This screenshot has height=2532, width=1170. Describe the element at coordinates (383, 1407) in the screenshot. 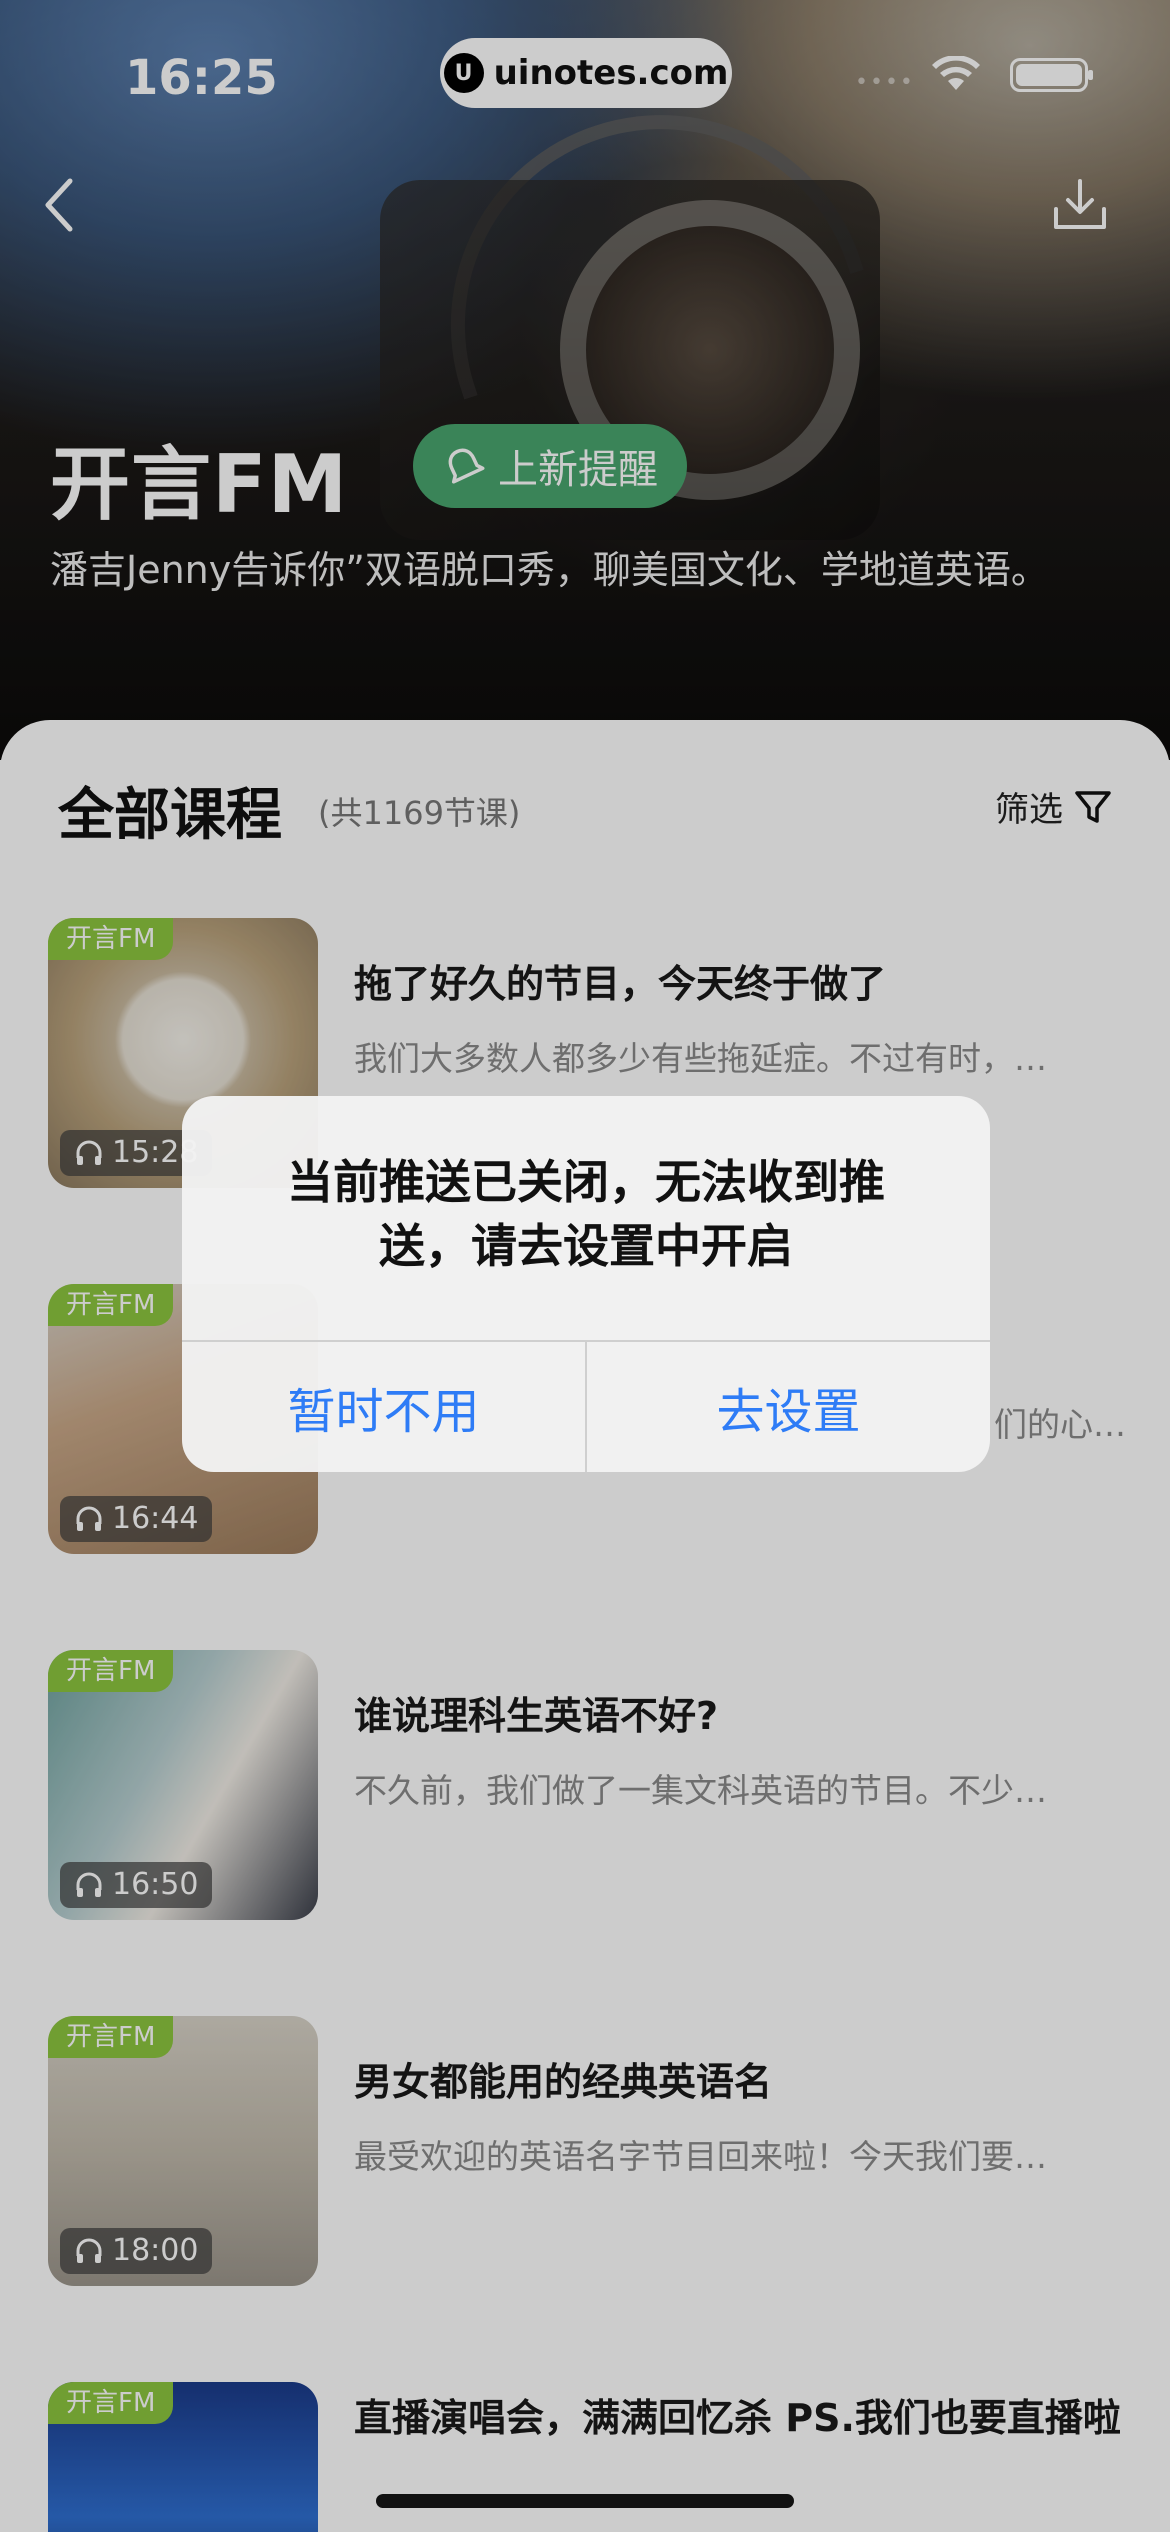

I see `not-now-button: 暂时不用` at that location.